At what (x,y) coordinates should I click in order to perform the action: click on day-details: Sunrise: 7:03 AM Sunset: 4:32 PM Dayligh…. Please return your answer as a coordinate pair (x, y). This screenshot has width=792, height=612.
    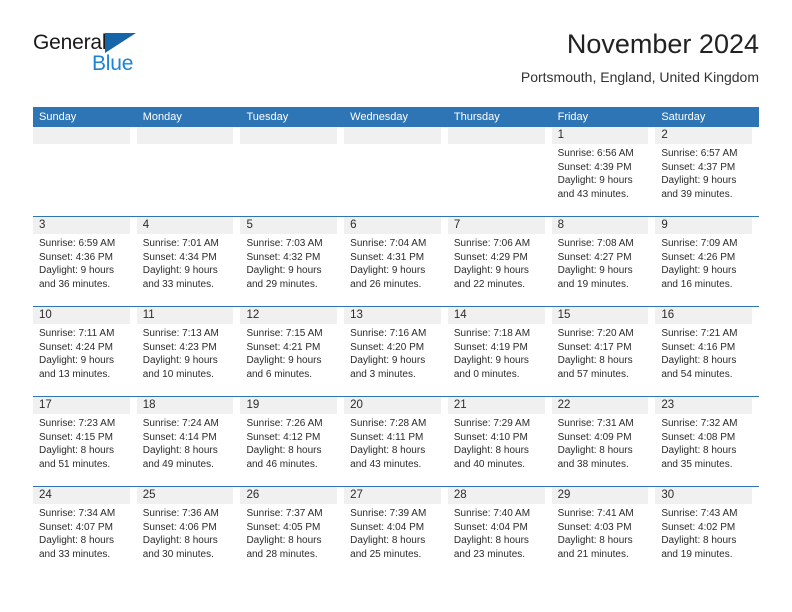
    Looking at the image, I should click on (290, 262).